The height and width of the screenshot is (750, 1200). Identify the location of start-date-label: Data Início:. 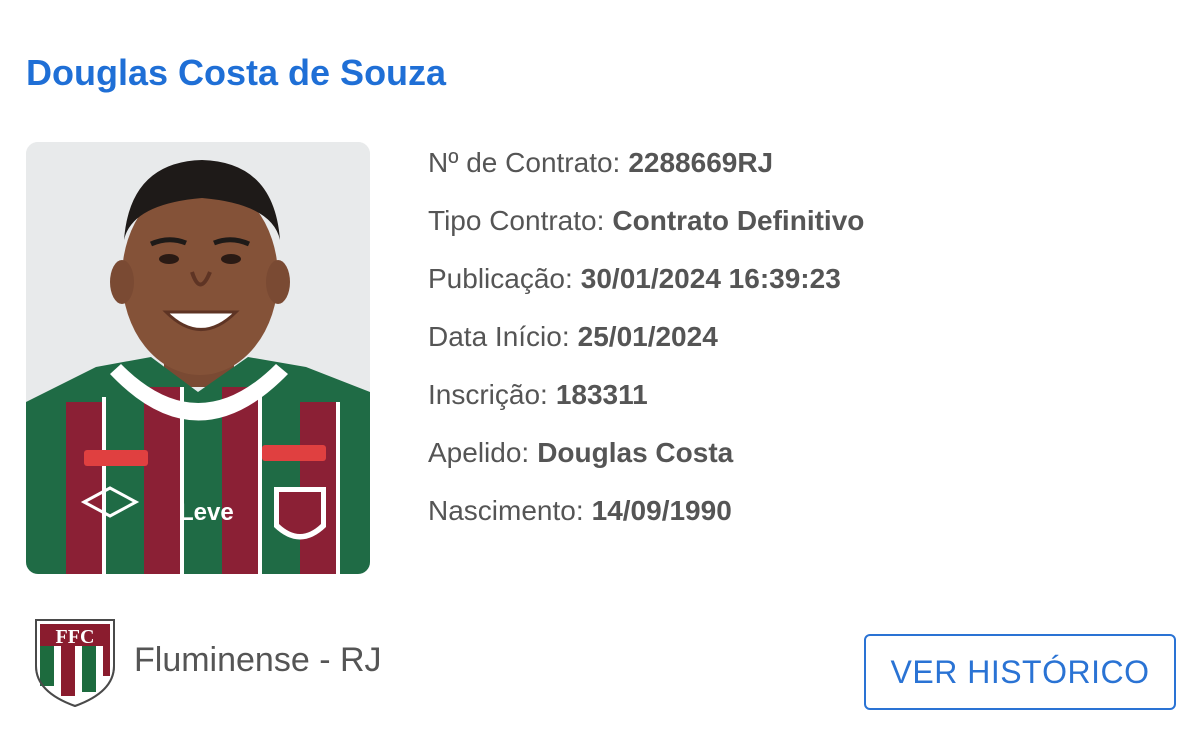
(499, 336).